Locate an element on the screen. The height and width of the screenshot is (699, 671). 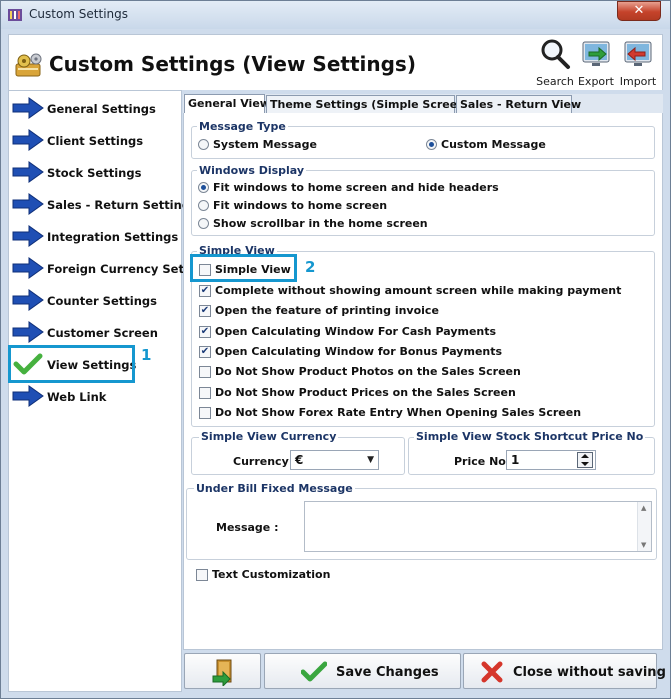
message-type-title: Message Type is located at coordinates (242, 126).